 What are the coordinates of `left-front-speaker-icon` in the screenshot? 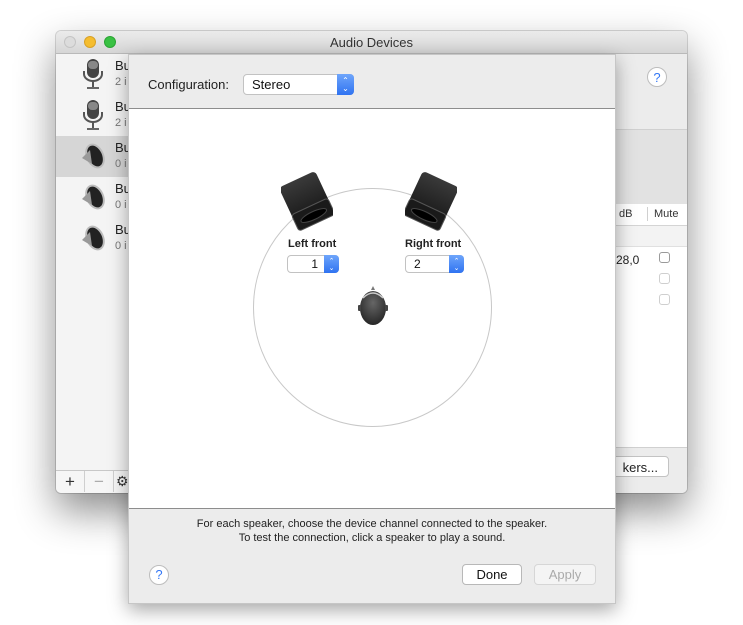 It's located at (307, 201).